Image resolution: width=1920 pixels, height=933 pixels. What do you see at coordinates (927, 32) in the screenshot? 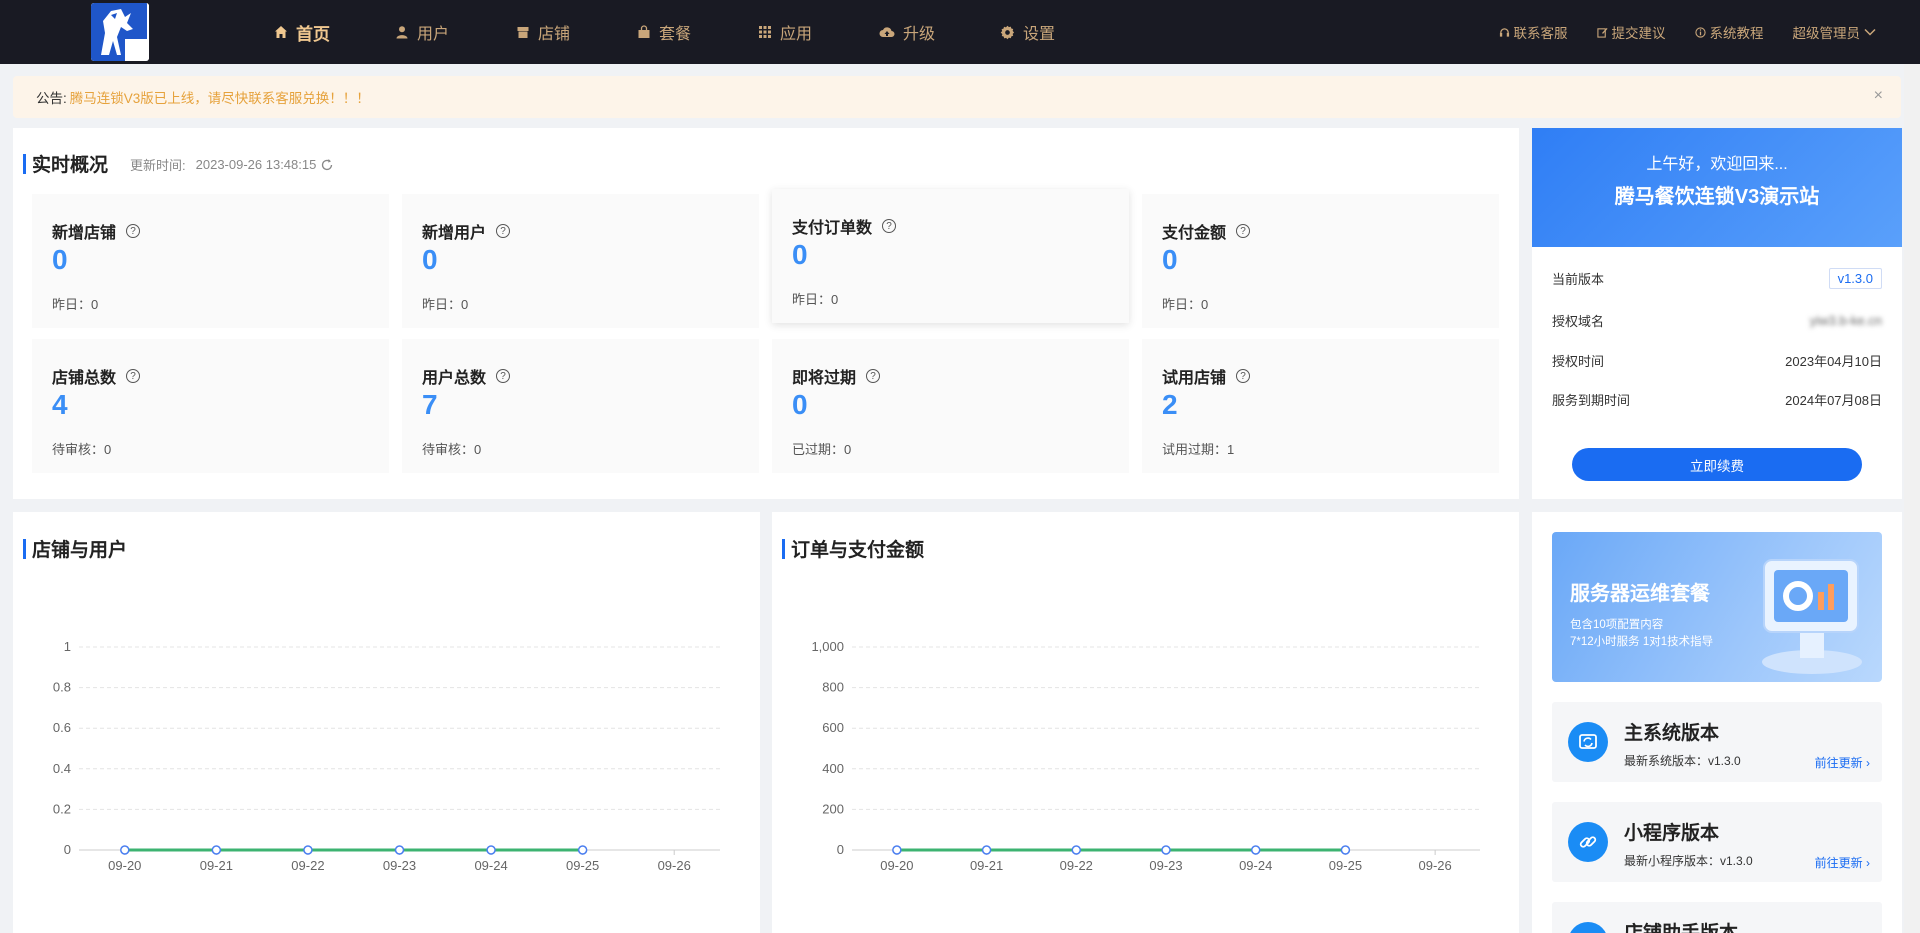
I see `nav-item-upgrade: 升级` at bounding box center [927, 32].